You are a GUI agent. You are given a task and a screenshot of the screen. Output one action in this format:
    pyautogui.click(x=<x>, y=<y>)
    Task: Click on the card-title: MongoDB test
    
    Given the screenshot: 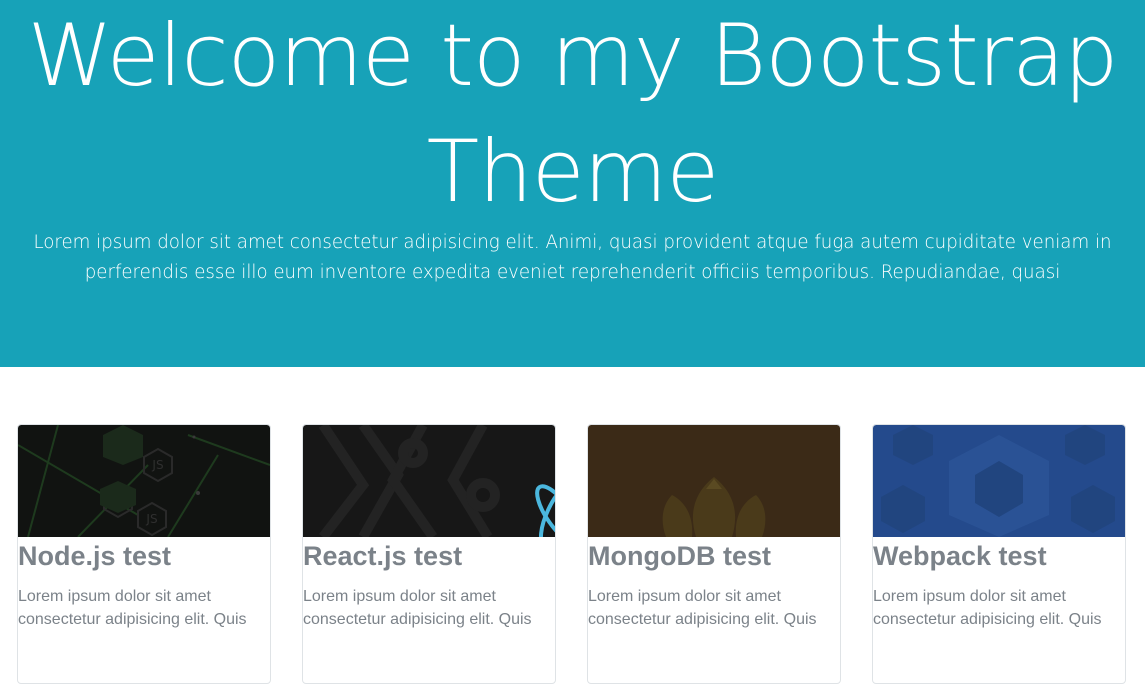 What is the action you would take?
    pyautogui.click(x=679, y=556)
    